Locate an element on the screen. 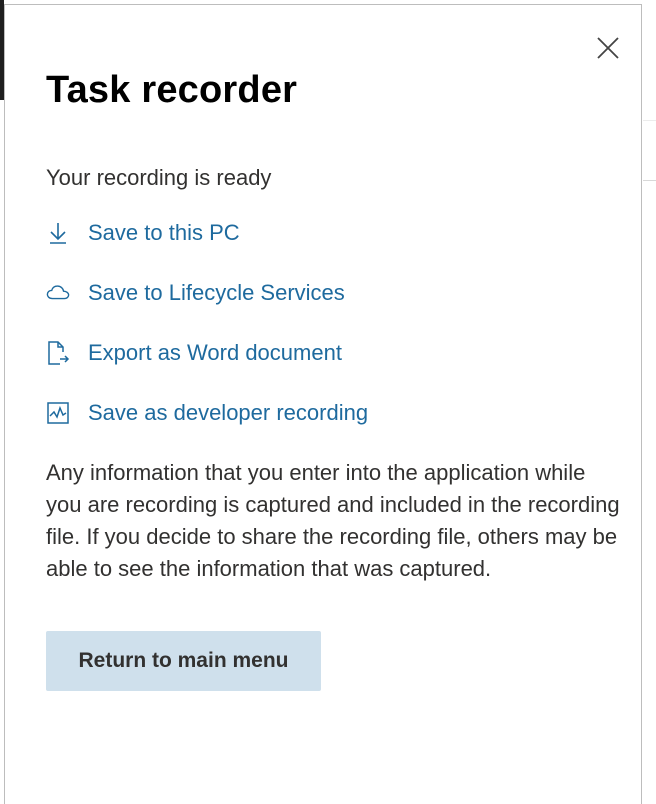 The image size is (656, 804). recording-status: Your recording is ready is located at coordinates (159, 177).